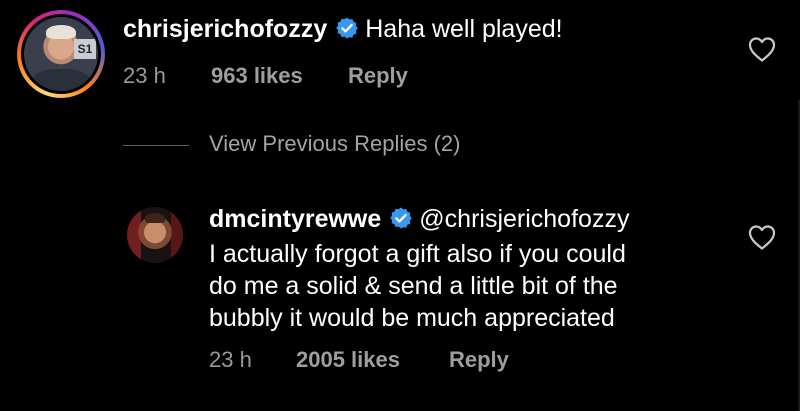 The image size is (800, 411). Describe the element at coordinates (156, 145) in the screenshot. I see `view-previous-divider` at that location.